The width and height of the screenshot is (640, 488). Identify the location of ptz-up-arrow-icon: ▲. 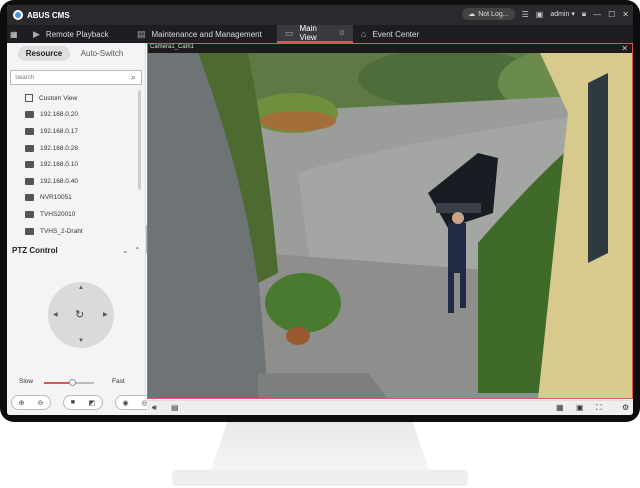
(81, 288).